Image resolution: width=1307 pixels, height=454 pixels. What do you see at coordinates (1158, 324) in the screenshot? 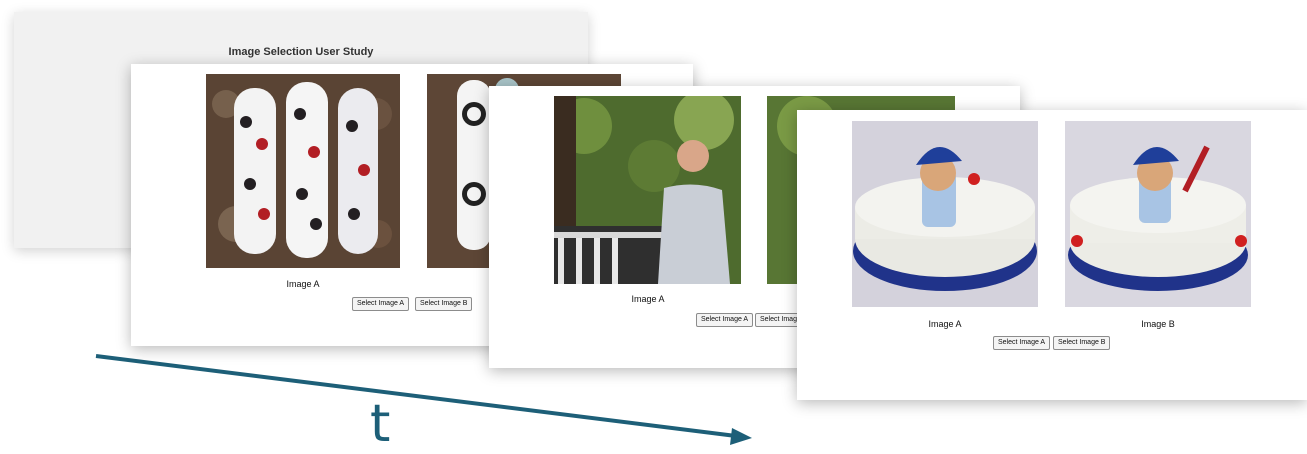
I see `image-b-label: Image B` at bounding box center [1158, 324].